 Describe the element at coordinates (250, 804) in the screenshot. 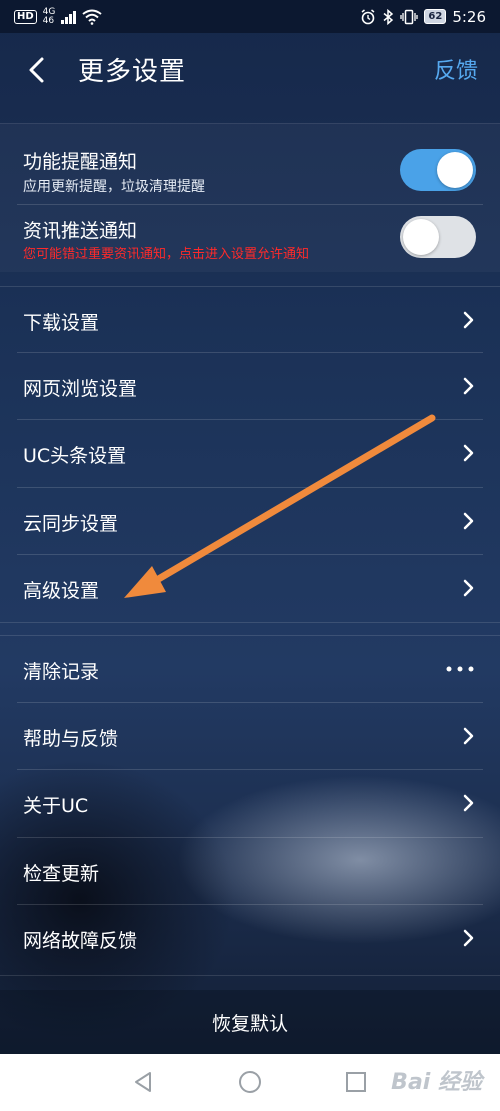

I see `about-uc-row: 关于UC` at that location.